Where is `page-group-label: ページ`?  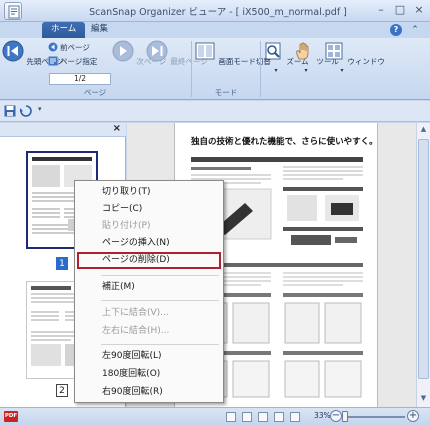 page-group-label: ページ is located at coordinates (95, 92).